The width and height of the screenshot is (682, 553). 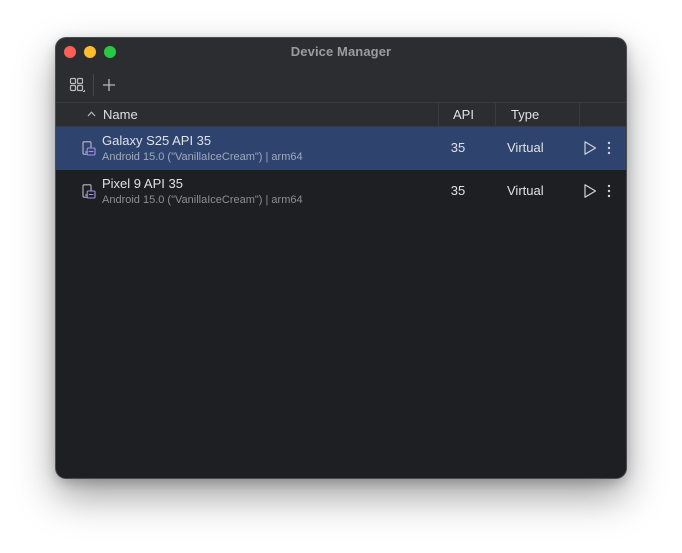 I want to click on device-mirroring-button, so click(x=77, y=85).